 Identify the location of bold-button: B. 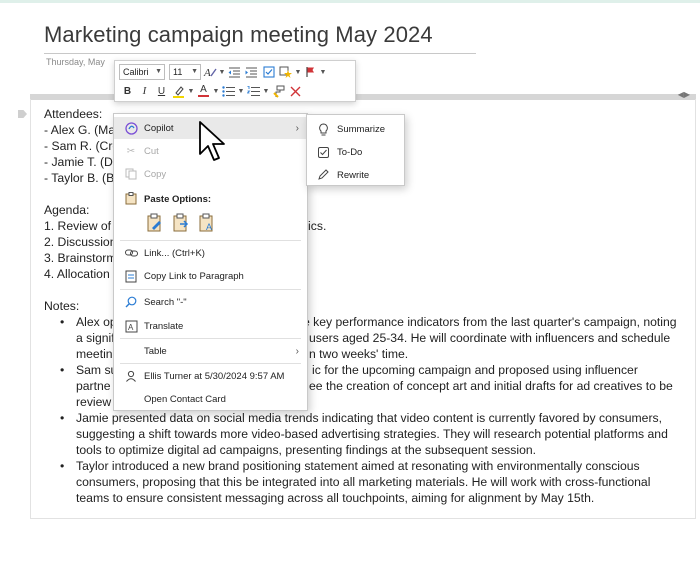
(127, 91).